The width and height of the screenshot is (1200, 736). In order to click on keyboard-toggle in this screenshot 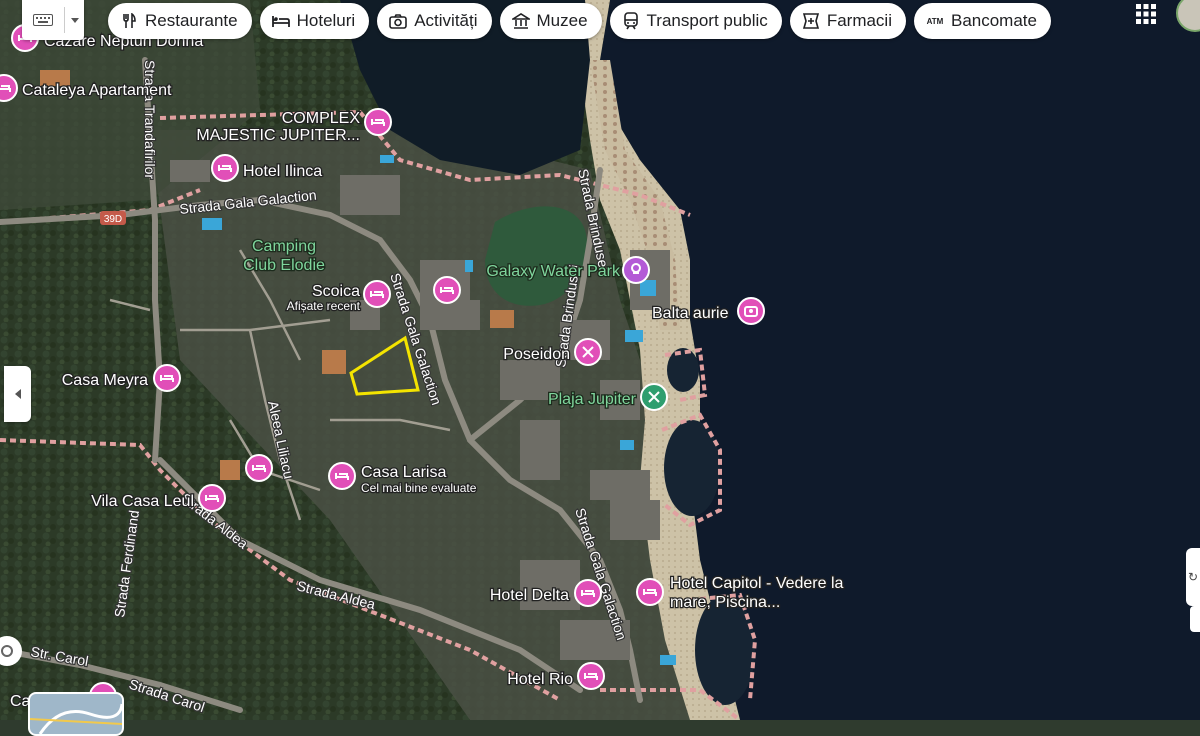, I will do `click(53, 20)`.